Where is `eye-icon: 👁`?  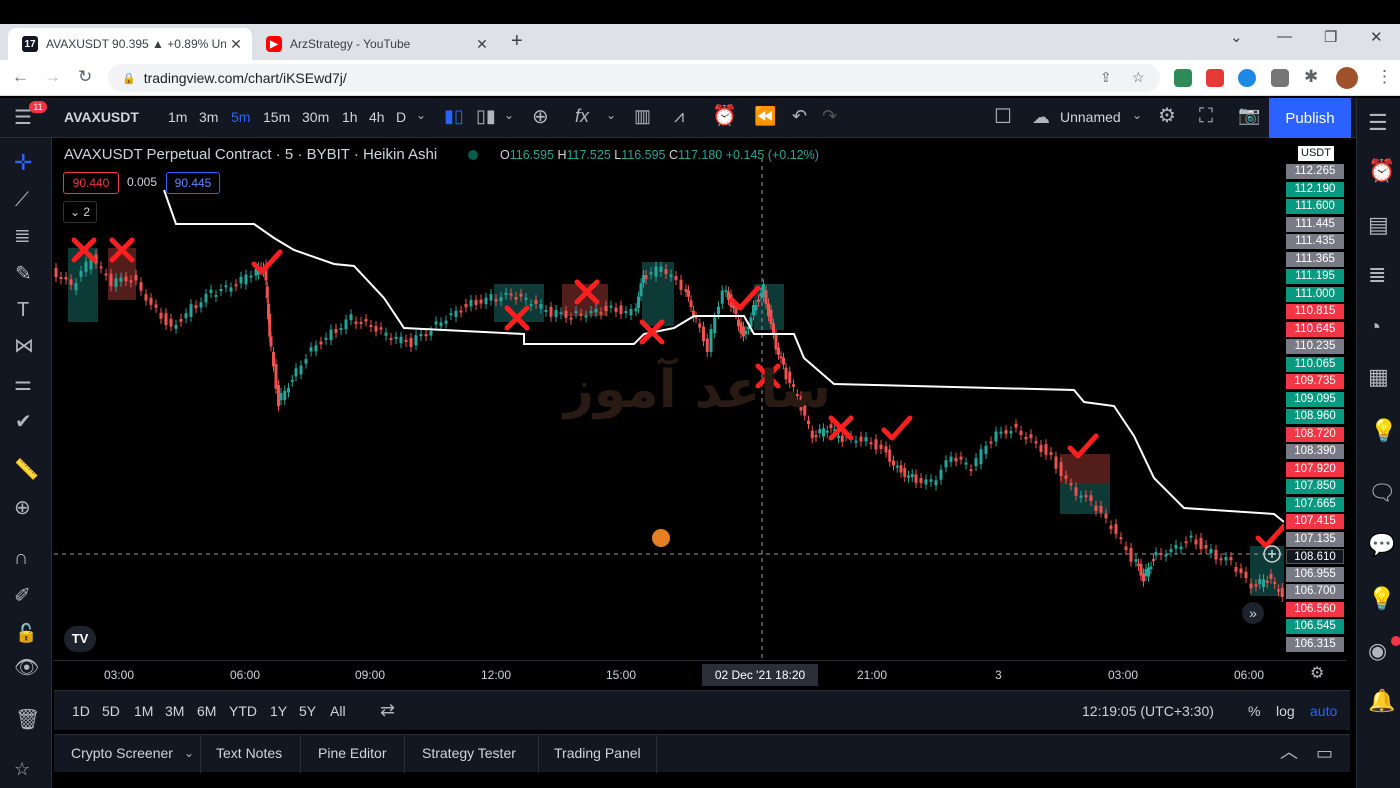
eye-icon: 👁 is located at coordinates (26, 668).